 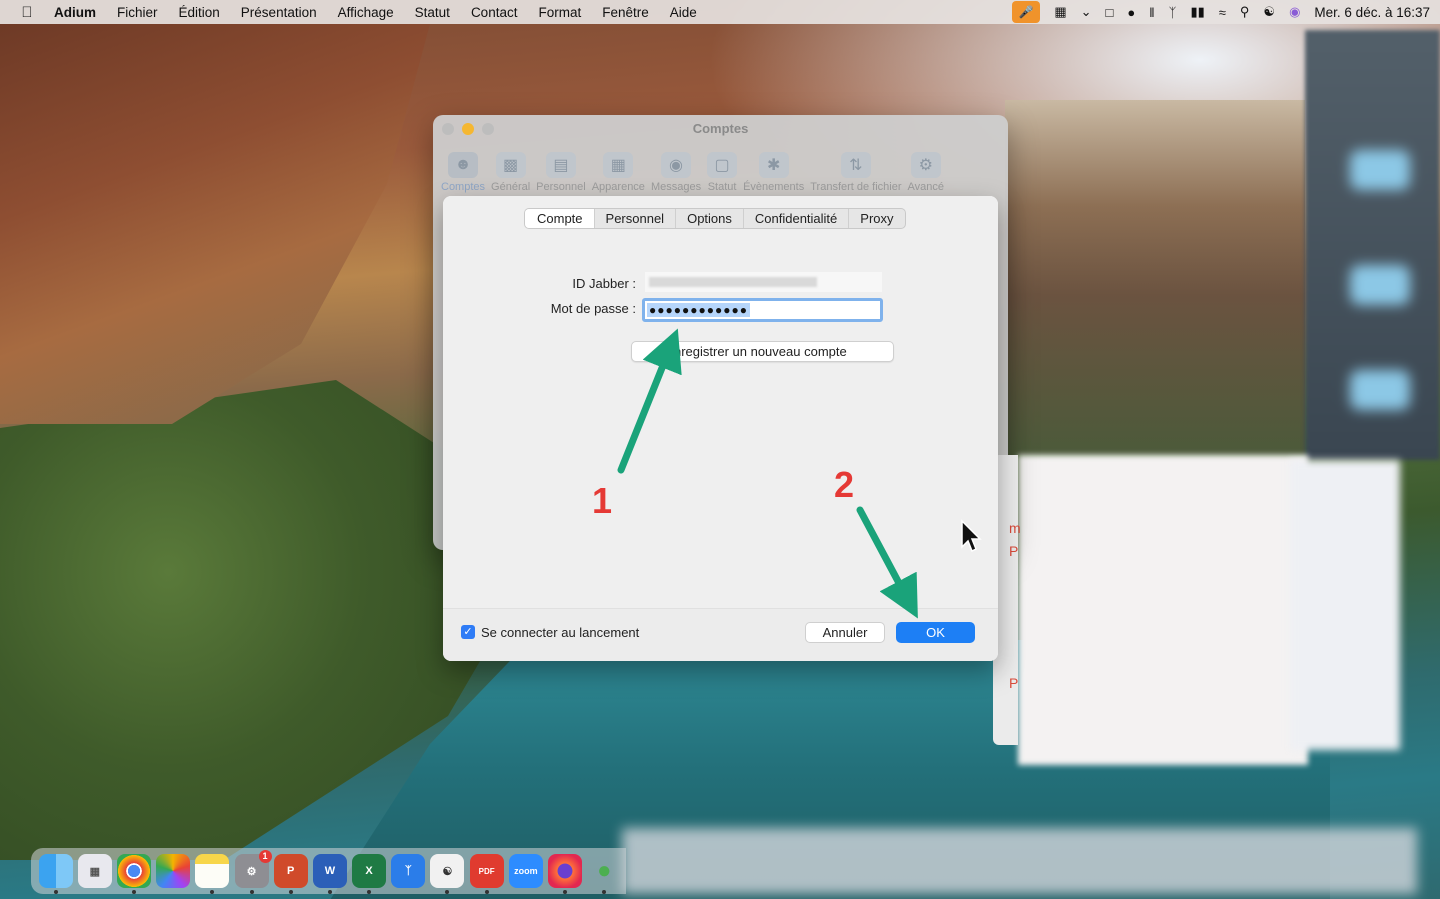 I want to click on toolbar-evenements: ✱ Évènements, so click(x=773, y=168).